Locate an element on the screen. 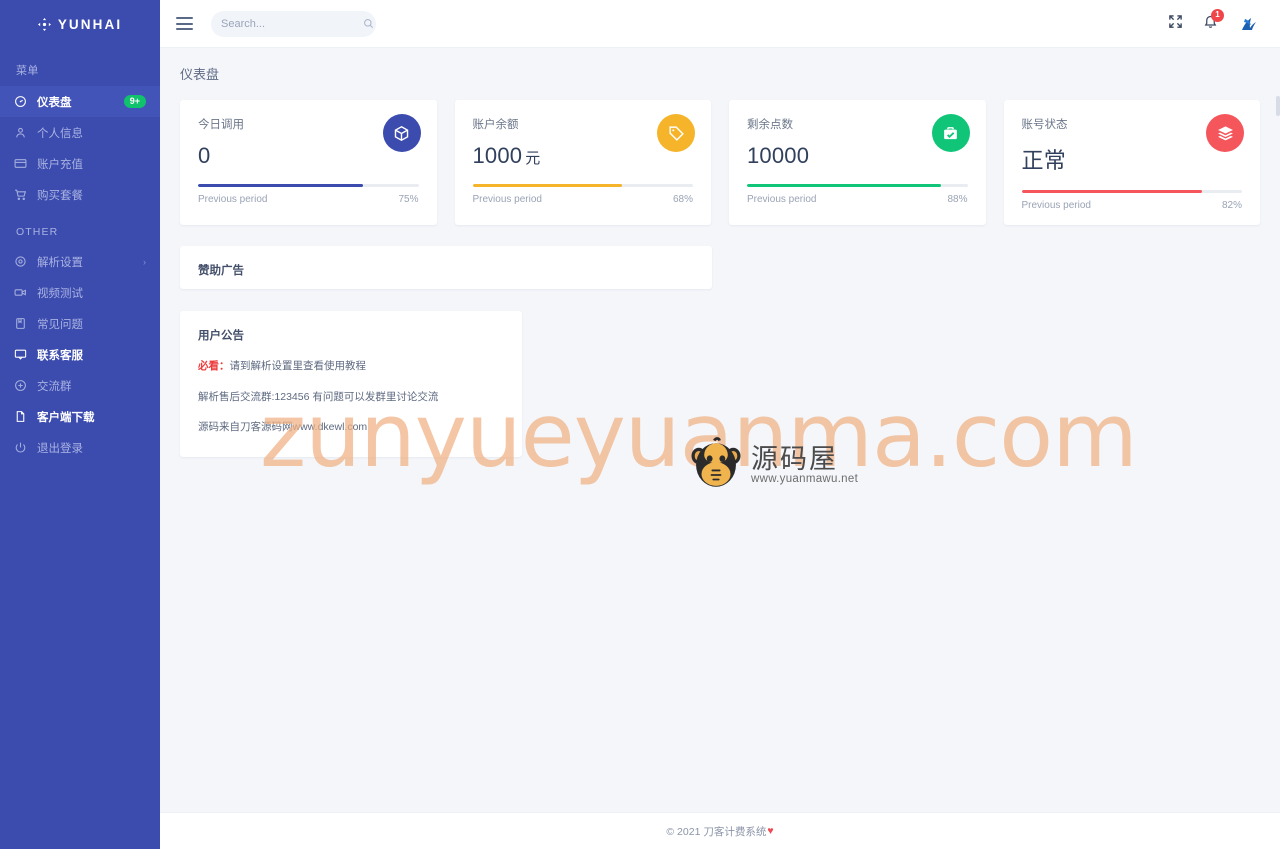 This screenshot has width=1280, height=849. cart-icon is located at coordinates (20, 194).